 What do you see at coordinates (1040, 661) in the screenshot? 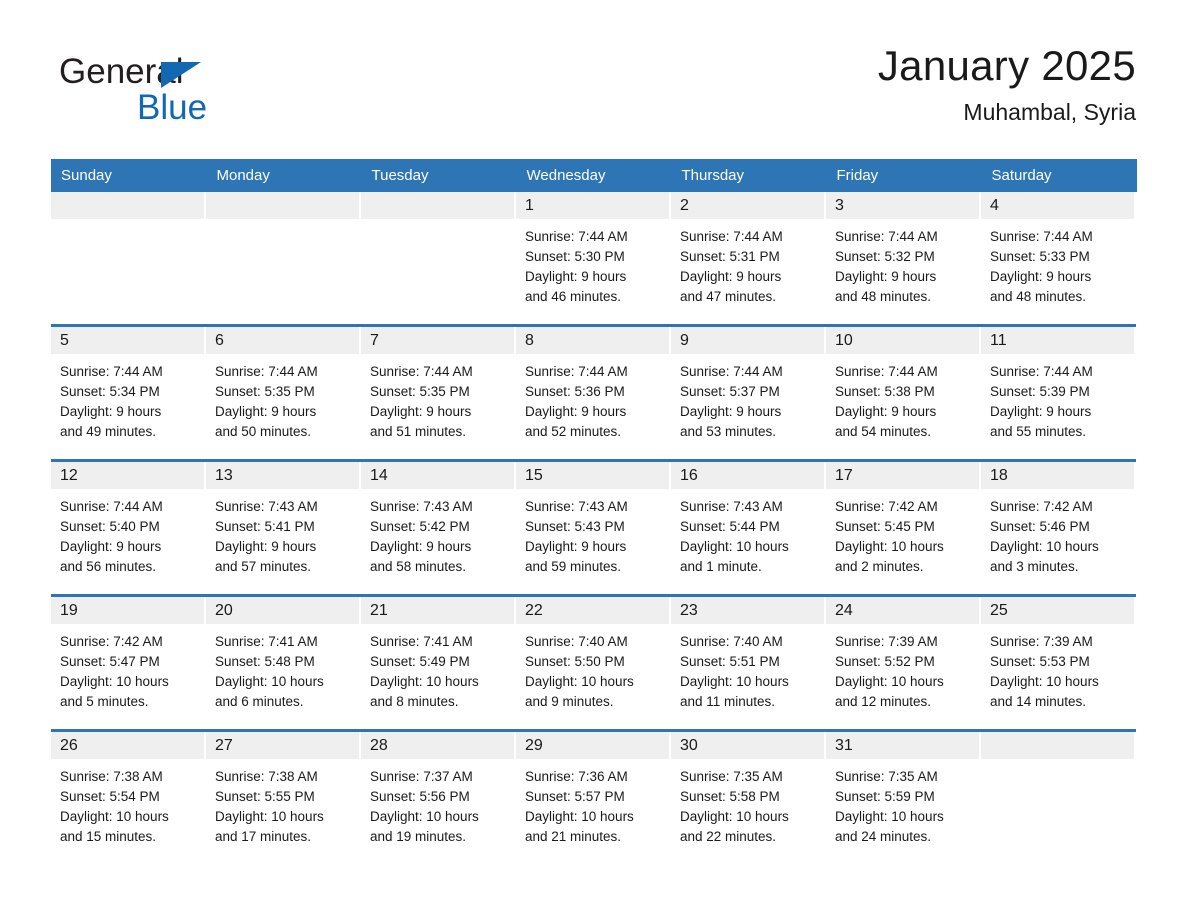
I see `sunset-text: Sunset: 5:53 PM` at bounding box center [1040, 661].